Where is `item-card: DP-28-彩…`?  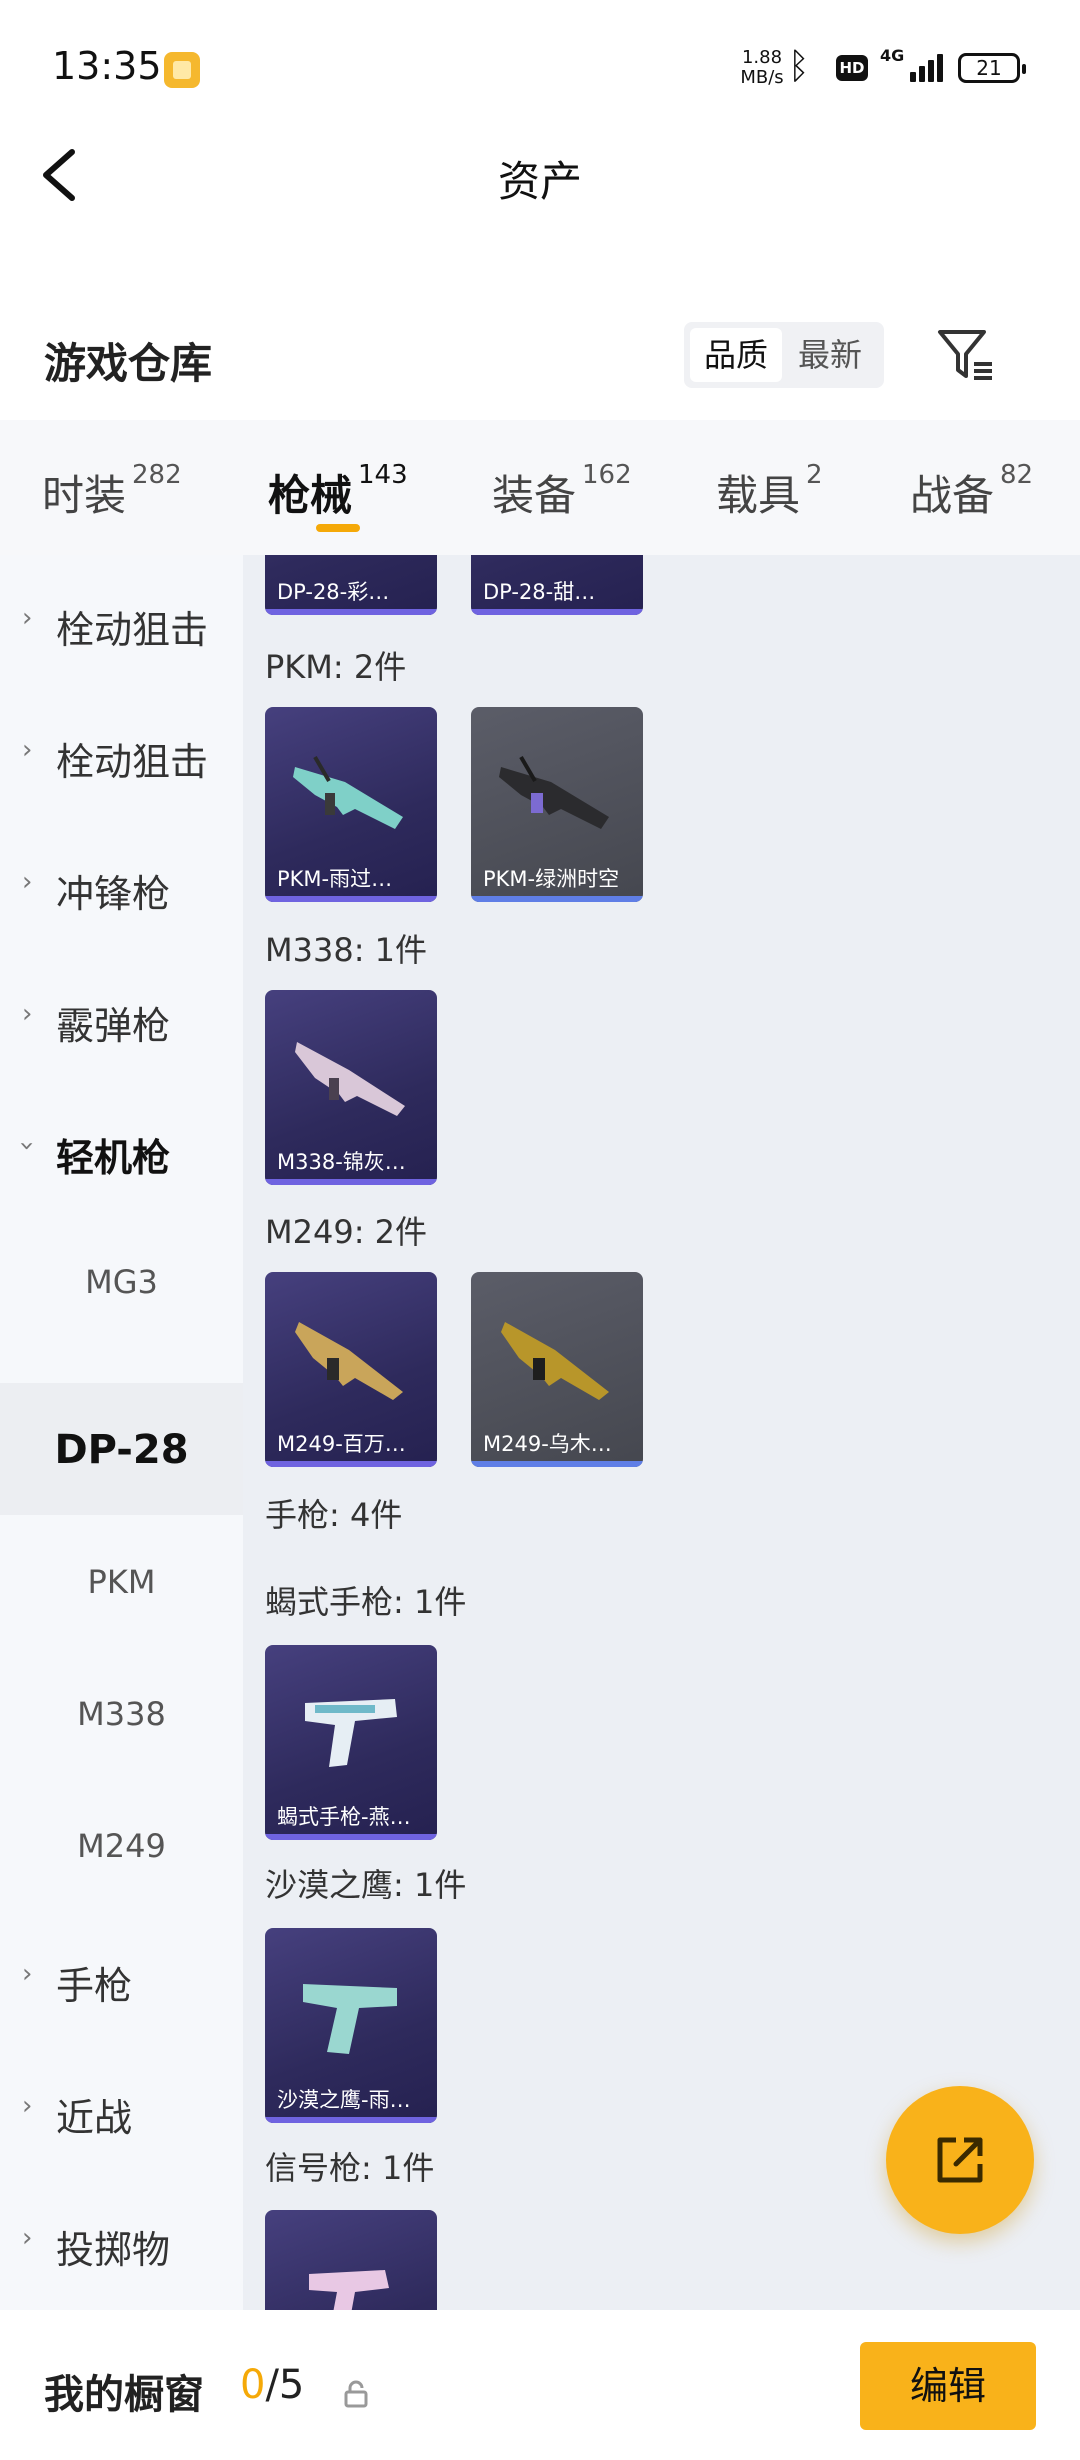
item-card: DP-28-彩… is located at coordinates (351, 585).